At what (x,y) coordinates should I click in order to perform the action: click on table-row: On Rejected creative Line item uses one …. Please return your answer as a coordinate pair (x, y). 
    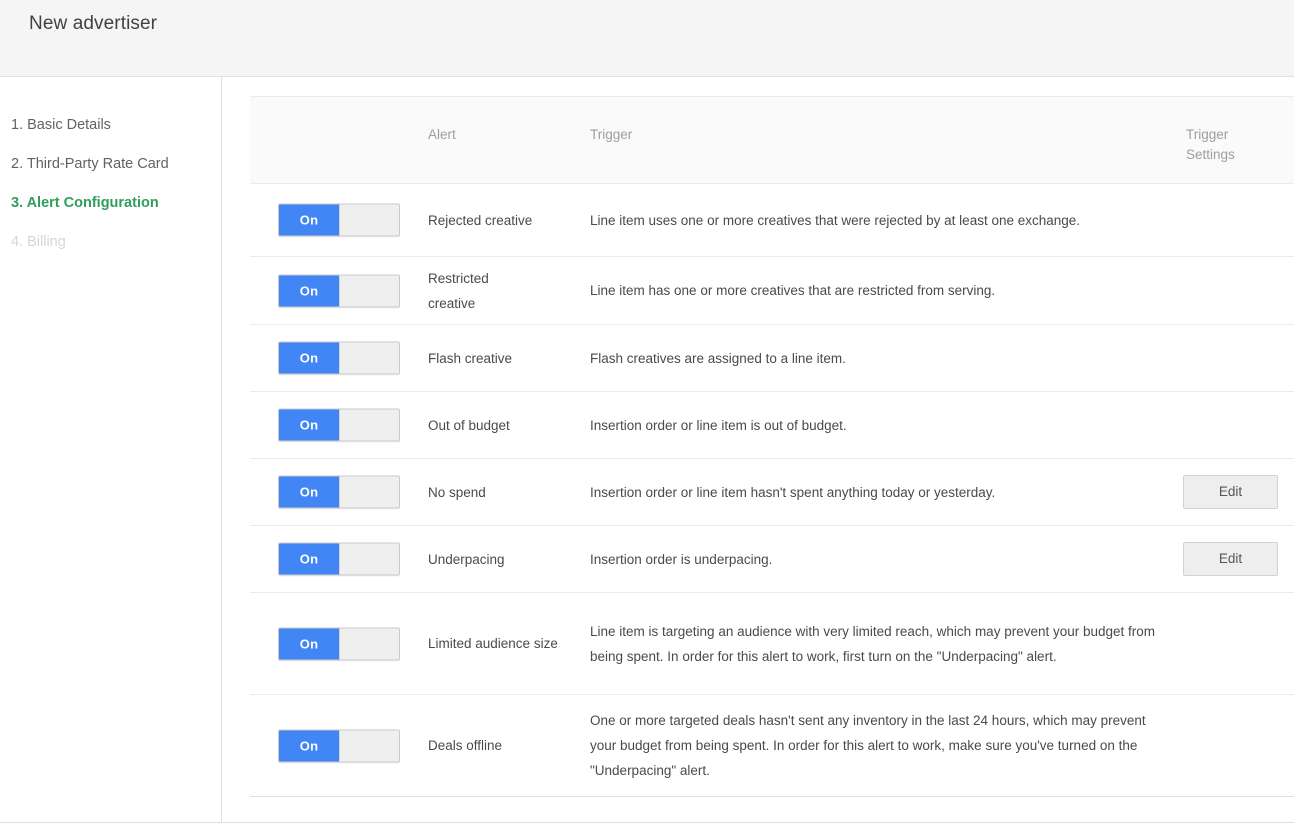
    Looking at the image, I should click on (772, 220).